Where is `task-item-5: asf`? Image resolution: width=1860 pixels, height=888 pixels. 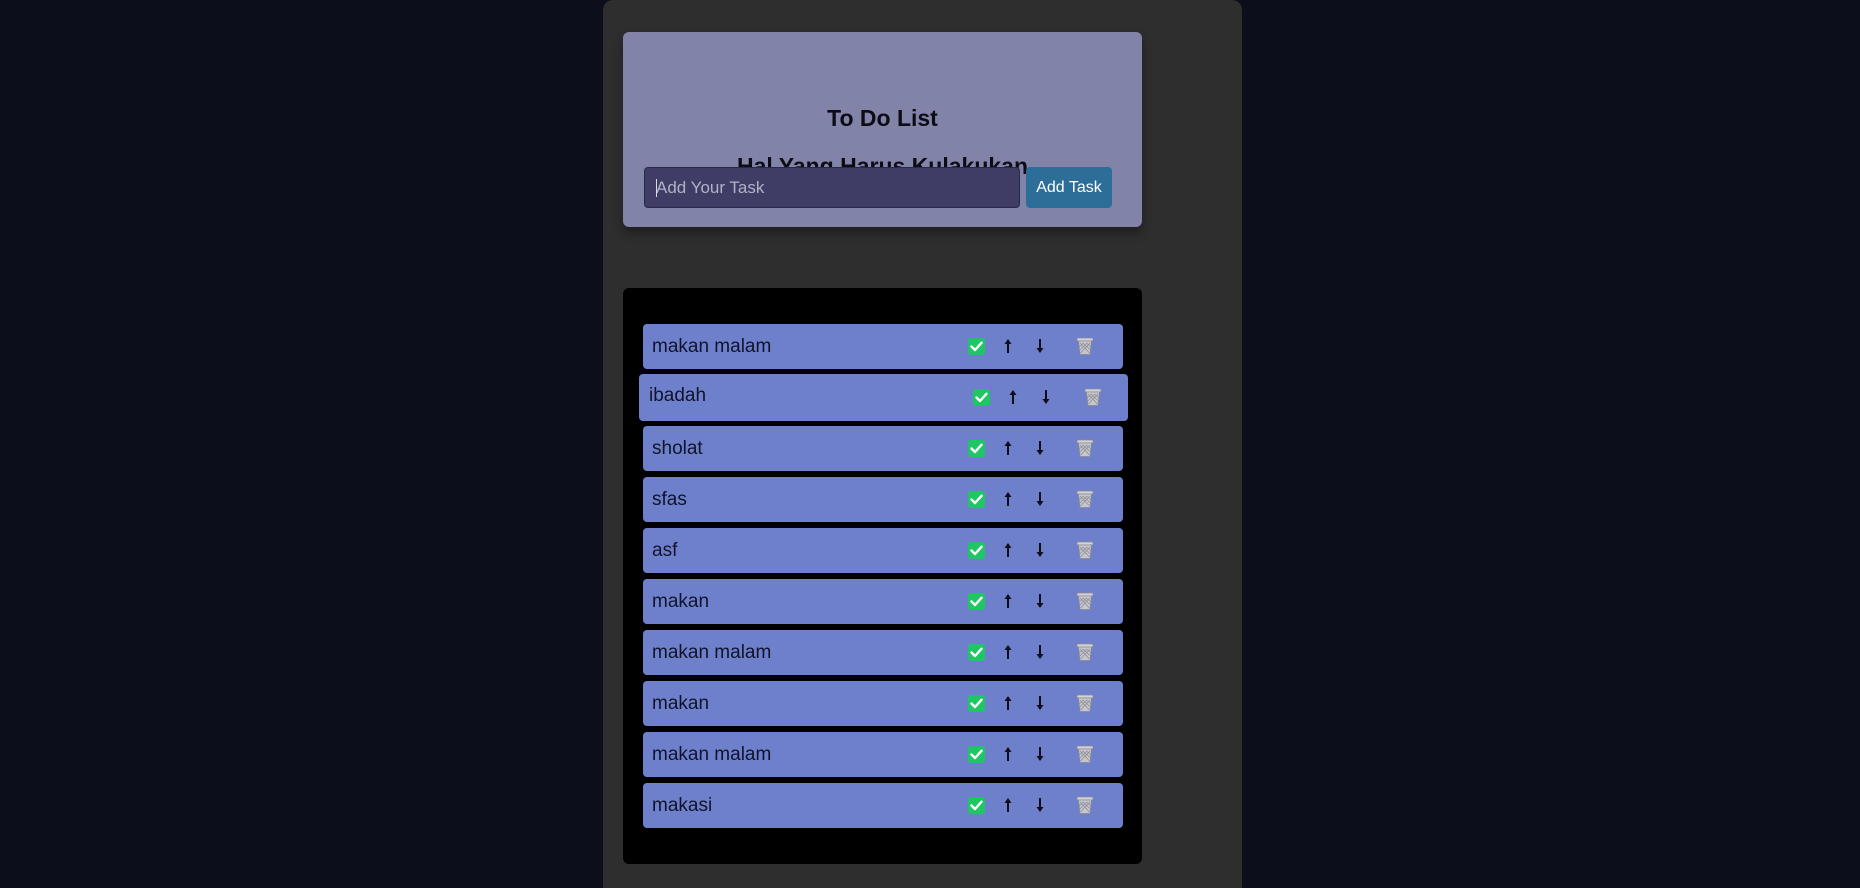 task-item-5: asf is located at coordinates (883, 550).